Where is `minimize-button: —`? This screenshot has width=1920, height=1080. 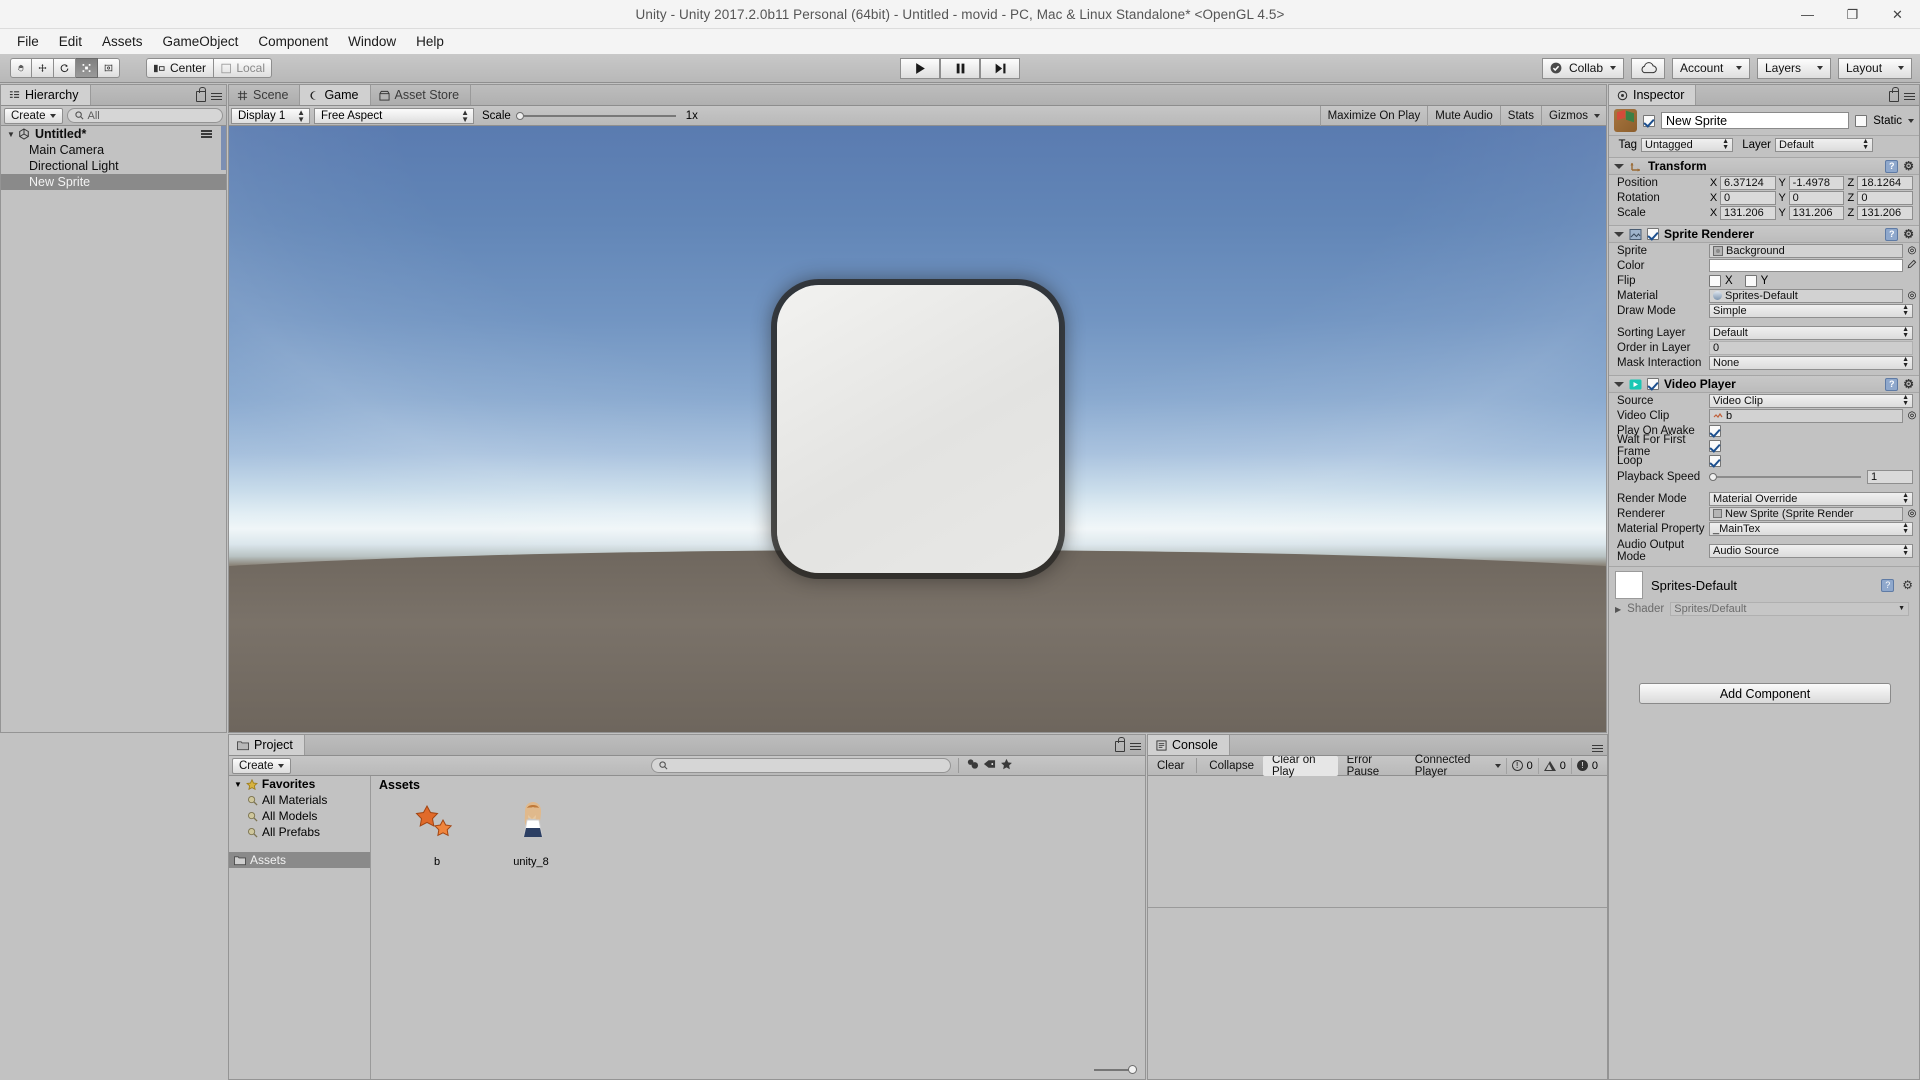
minimize-button: — is located at coordinates (1807, 14).